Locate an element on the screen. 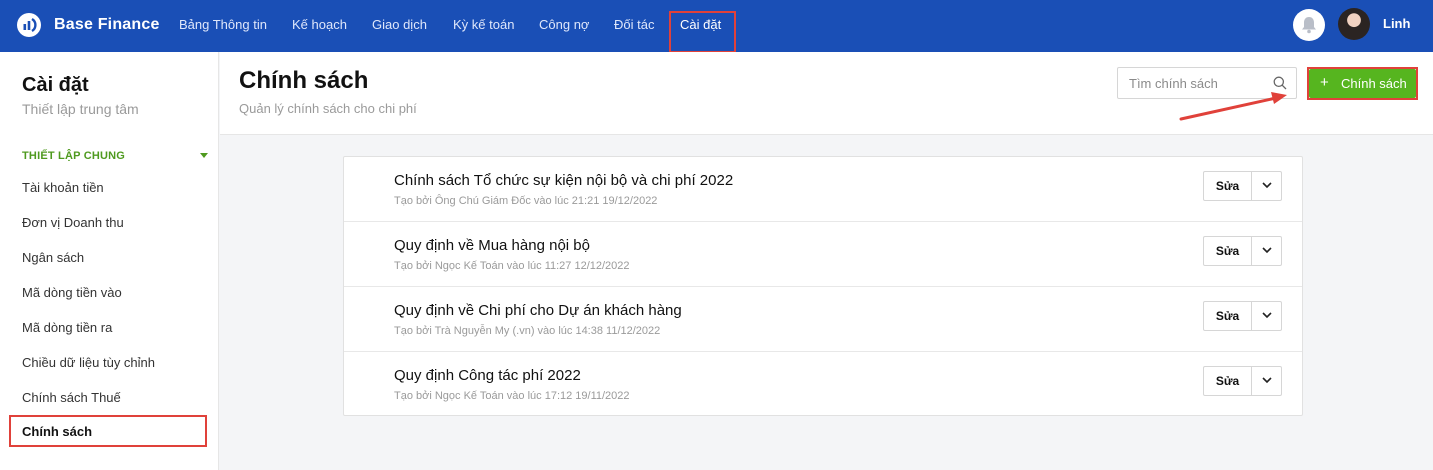  sidebar-item-cash-out-codes: Mã dòng tiền ra is located at coordinates (67, 327).